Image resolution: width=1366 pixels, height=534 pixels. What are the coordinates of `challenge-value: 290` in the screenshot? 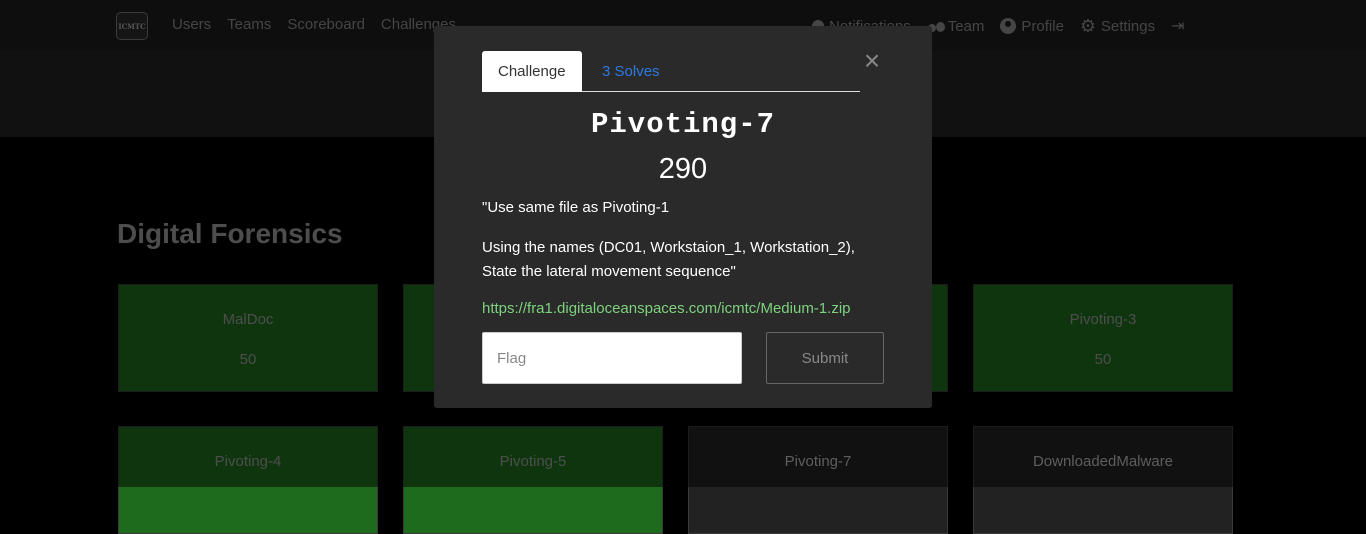 It's located at (683, 169).